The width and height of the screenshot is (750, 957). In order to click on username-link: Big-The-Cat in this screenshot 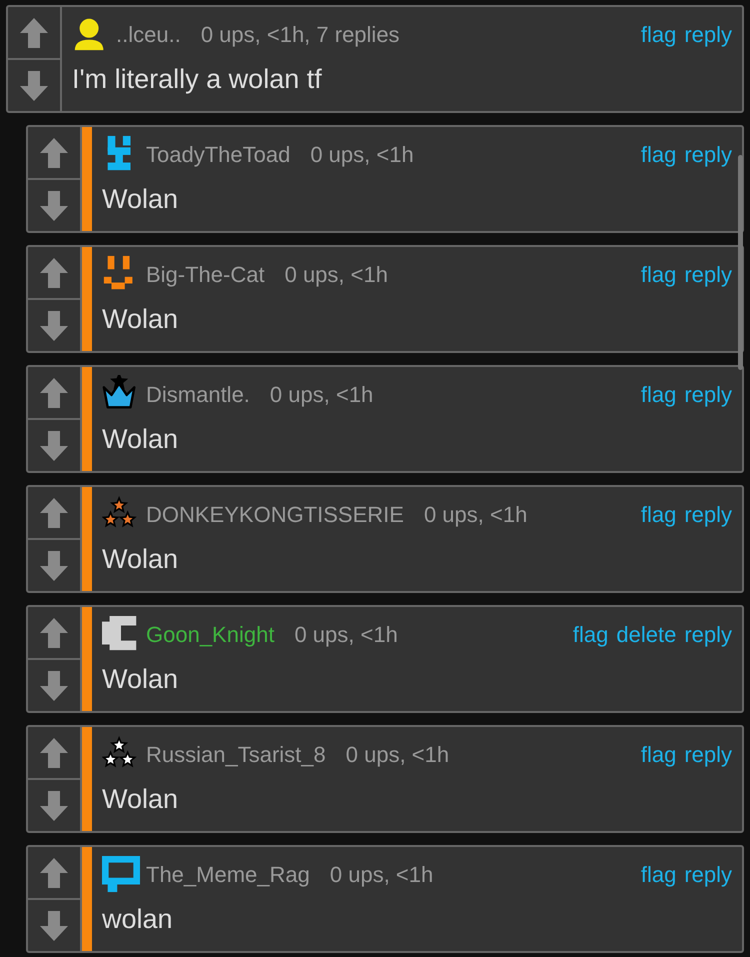, I will do `click(205, 274)`.